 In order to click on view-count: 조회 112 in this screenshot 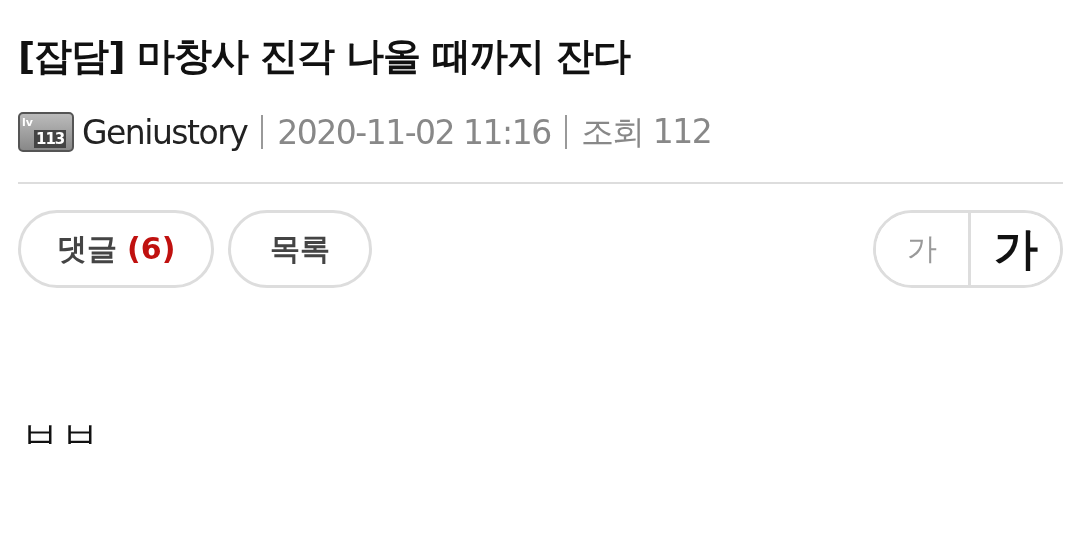, I will do `click(646, 131)`.